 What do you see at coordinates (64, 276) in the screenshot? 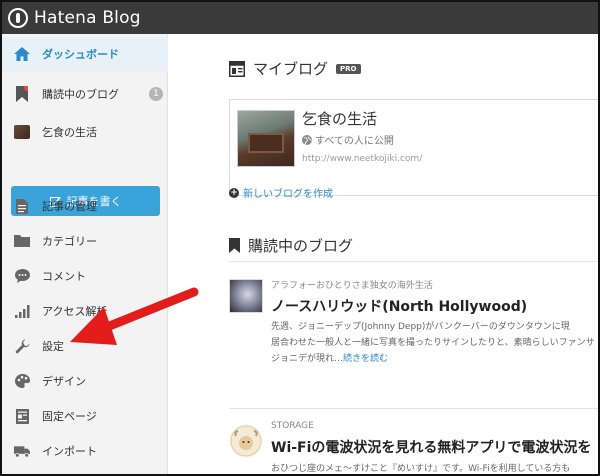
I see `sidebar-item-label: コメント` at bounding box center [64, 276].